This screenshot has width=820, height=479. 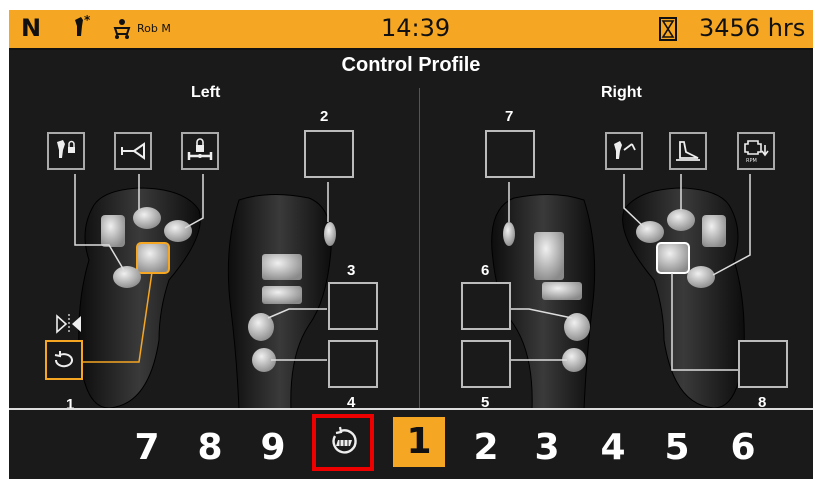 I want to click on profile-button-3: 3, so click(x=547, y=448).